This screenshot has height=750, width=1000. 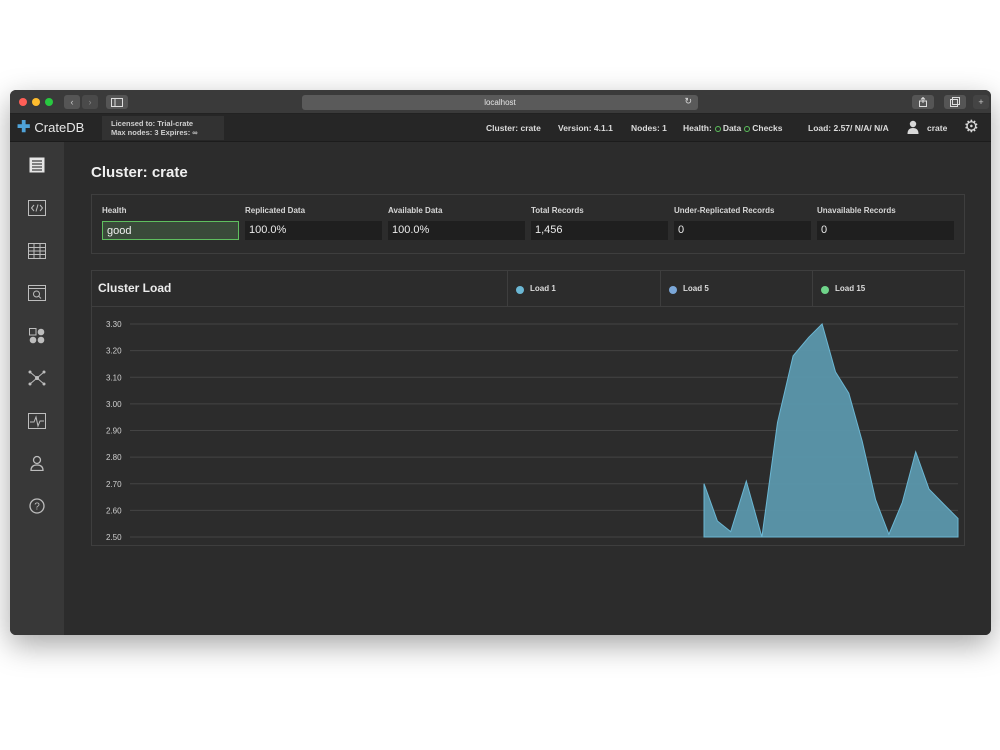 I want to click on sidebar-icon, so click(x=117, y=102).